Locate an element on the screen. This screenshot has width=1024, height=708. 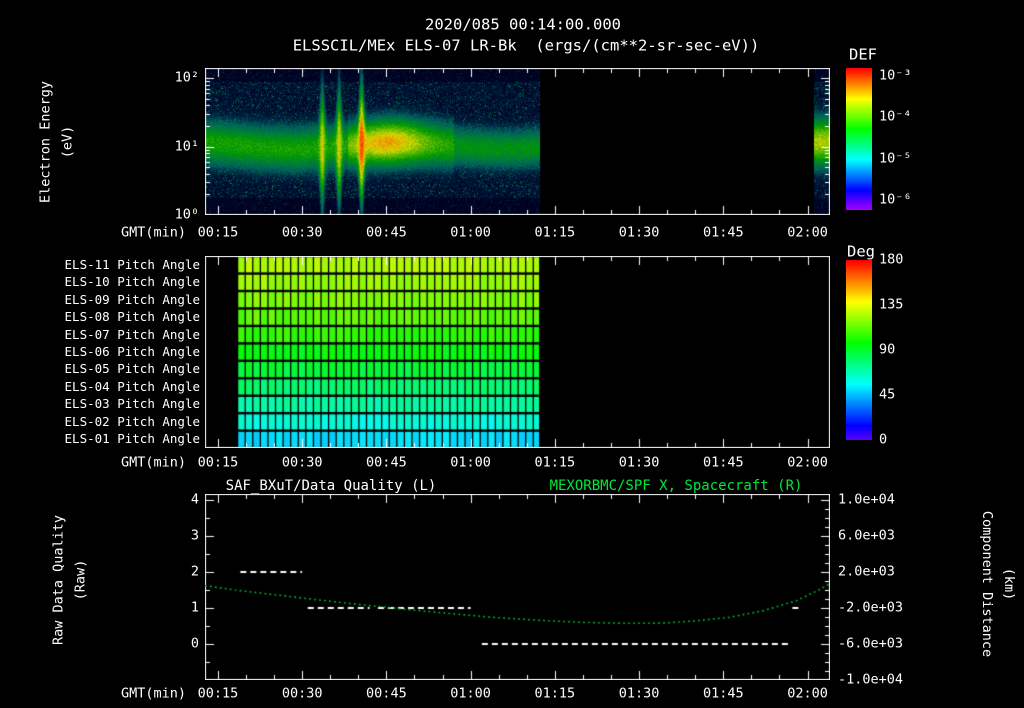
line-title-left: SAF_BXuT/Data Quality (L) is located at coordinates (331, 486).